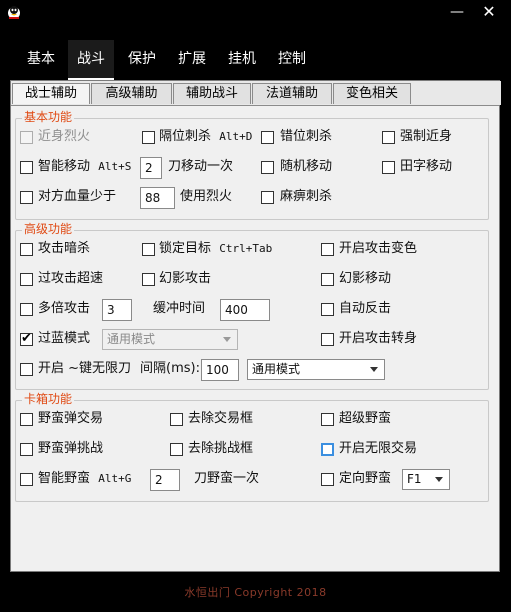 The image size is (511, 612). Describe the element at coordinates (26, 479) in the screenshot. I see `checkbox-smart-savage` at that location.